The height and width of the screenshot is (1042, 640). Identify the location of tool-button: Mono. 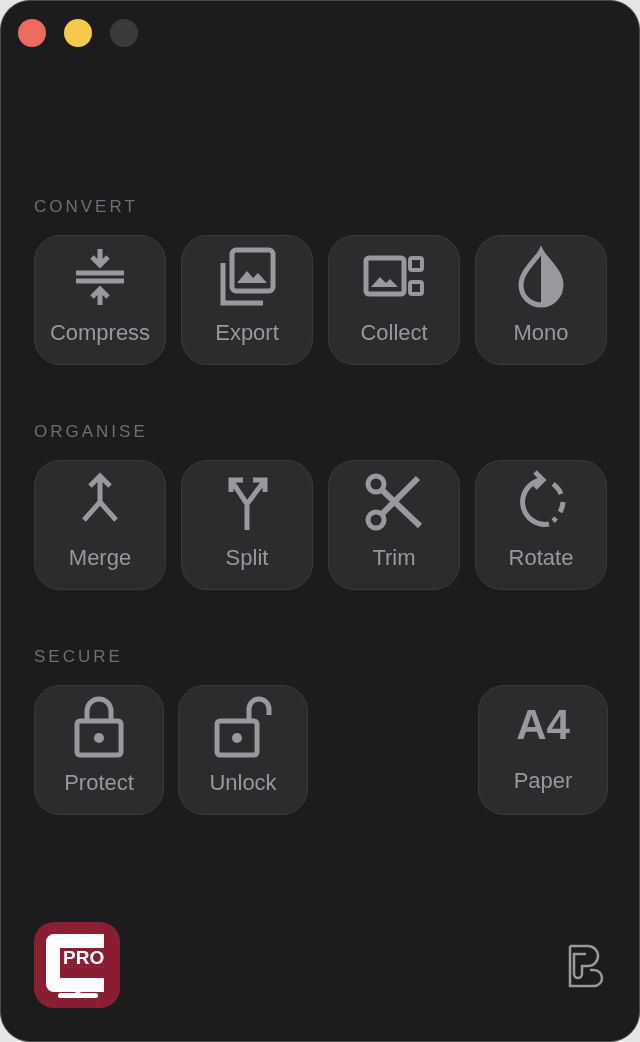
(541, 300).